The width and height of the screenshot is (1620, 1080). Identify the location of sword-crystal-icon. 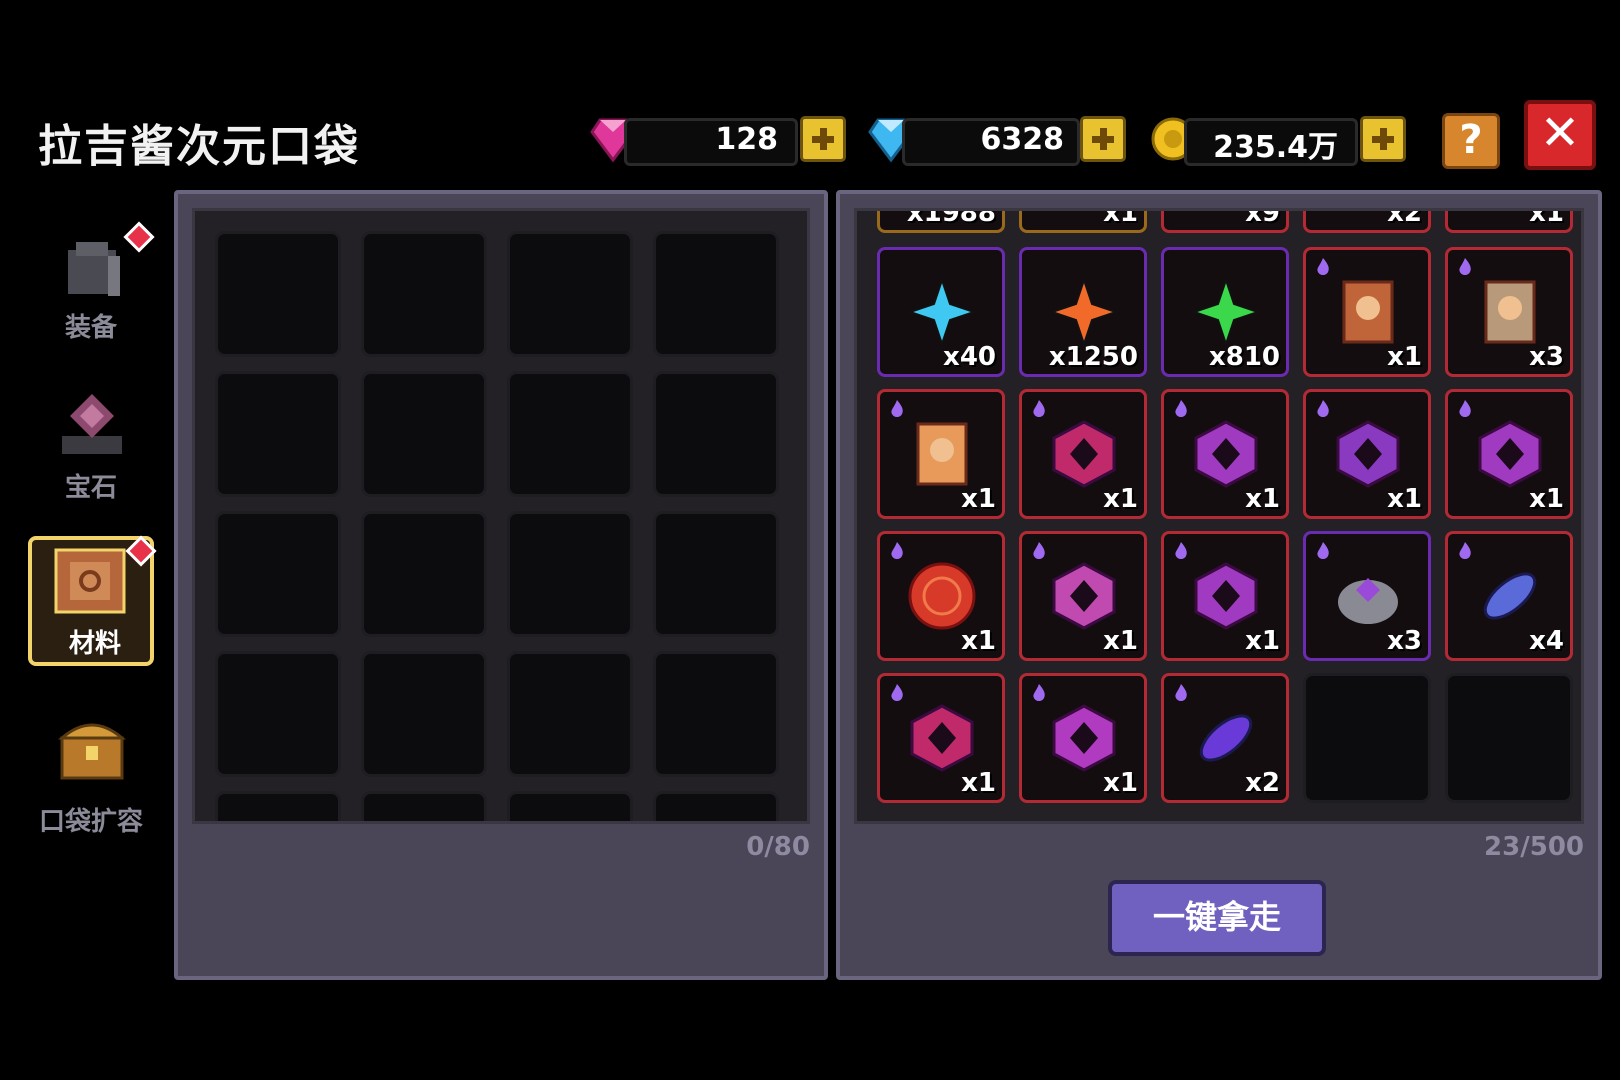
(1226, 596).